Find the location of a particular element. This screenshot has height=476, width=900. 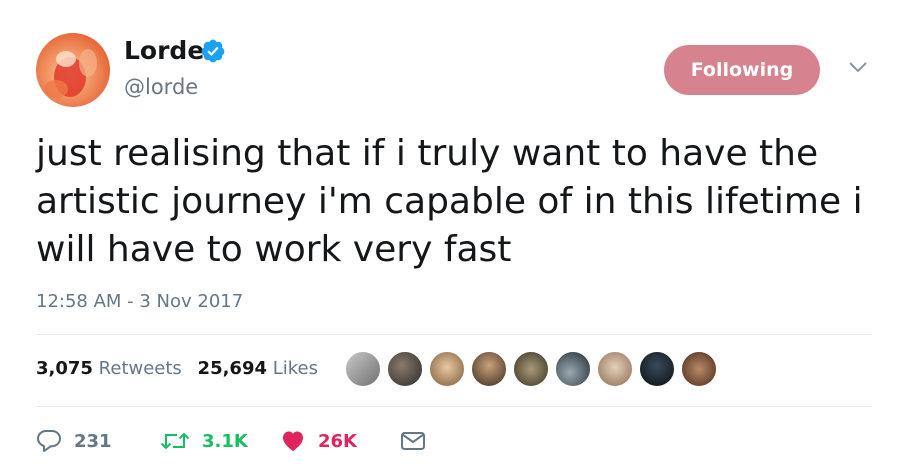

user-handle: @lorde is located at coordinates (161, 87).